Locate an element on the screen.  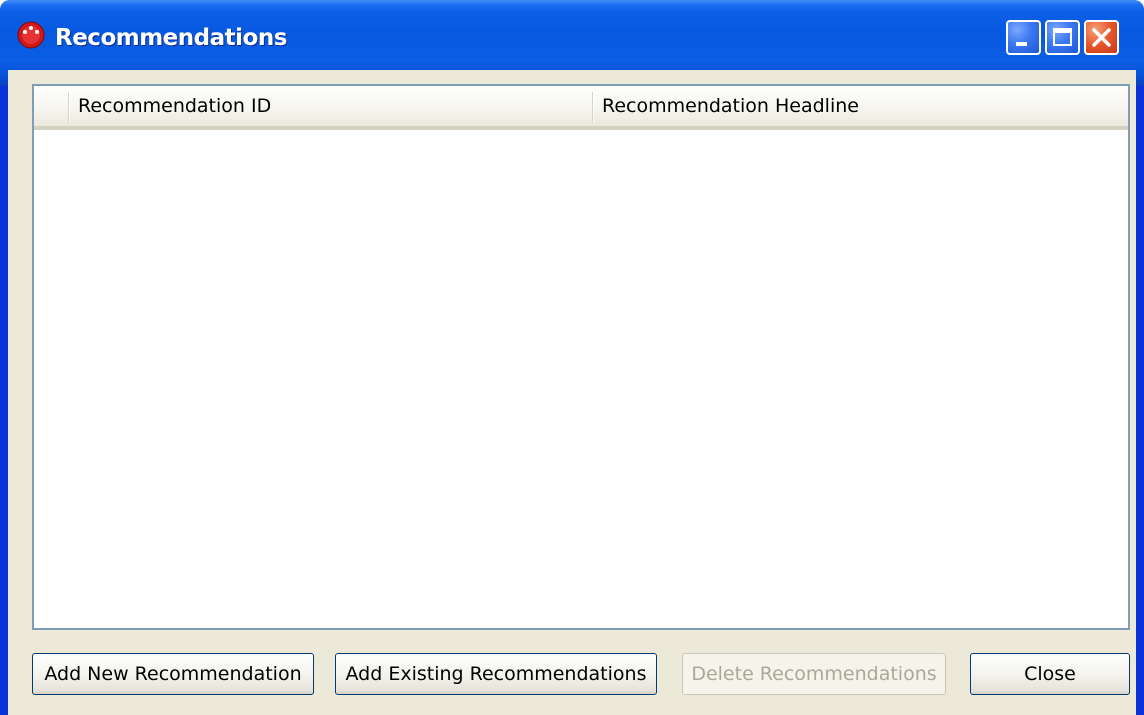
add-new-recommendation-button: Add New Recommendation is located at coordinates (173, 674).